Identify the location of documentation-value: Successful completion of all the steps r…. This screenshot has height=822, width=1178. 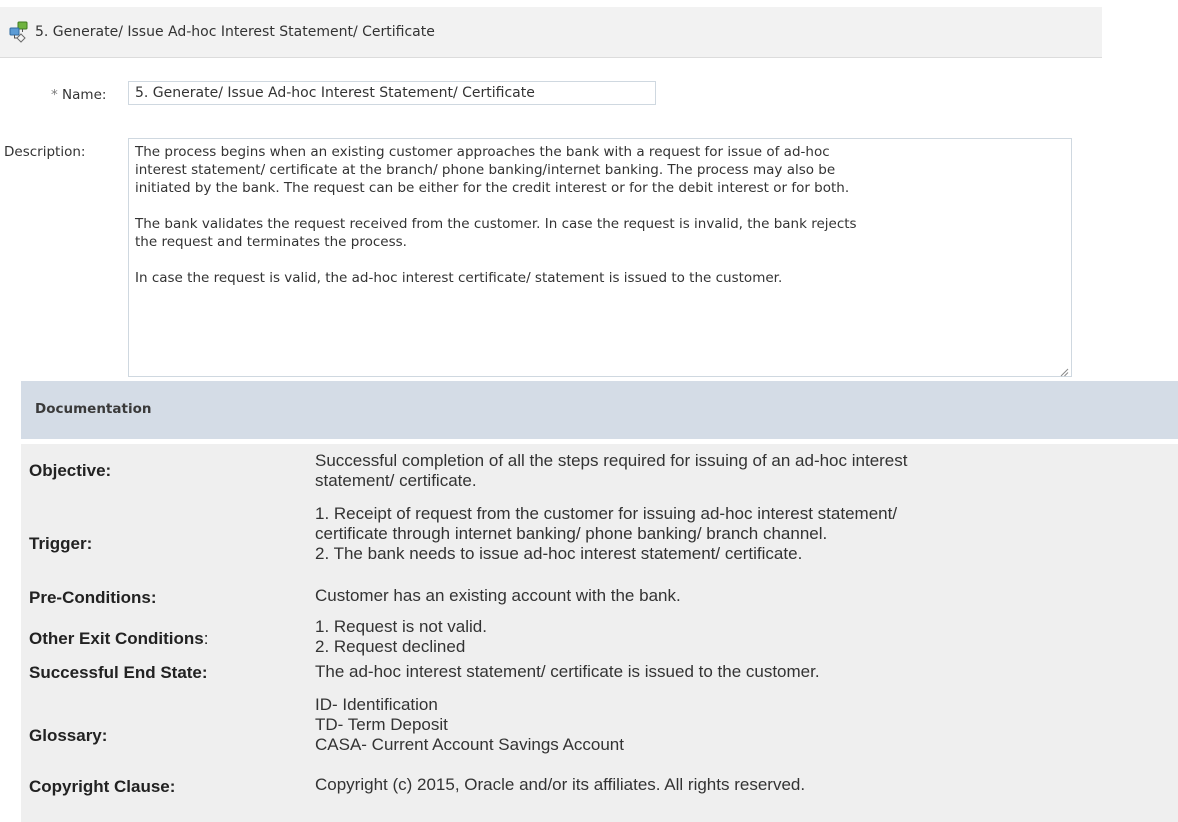
(740, 471).